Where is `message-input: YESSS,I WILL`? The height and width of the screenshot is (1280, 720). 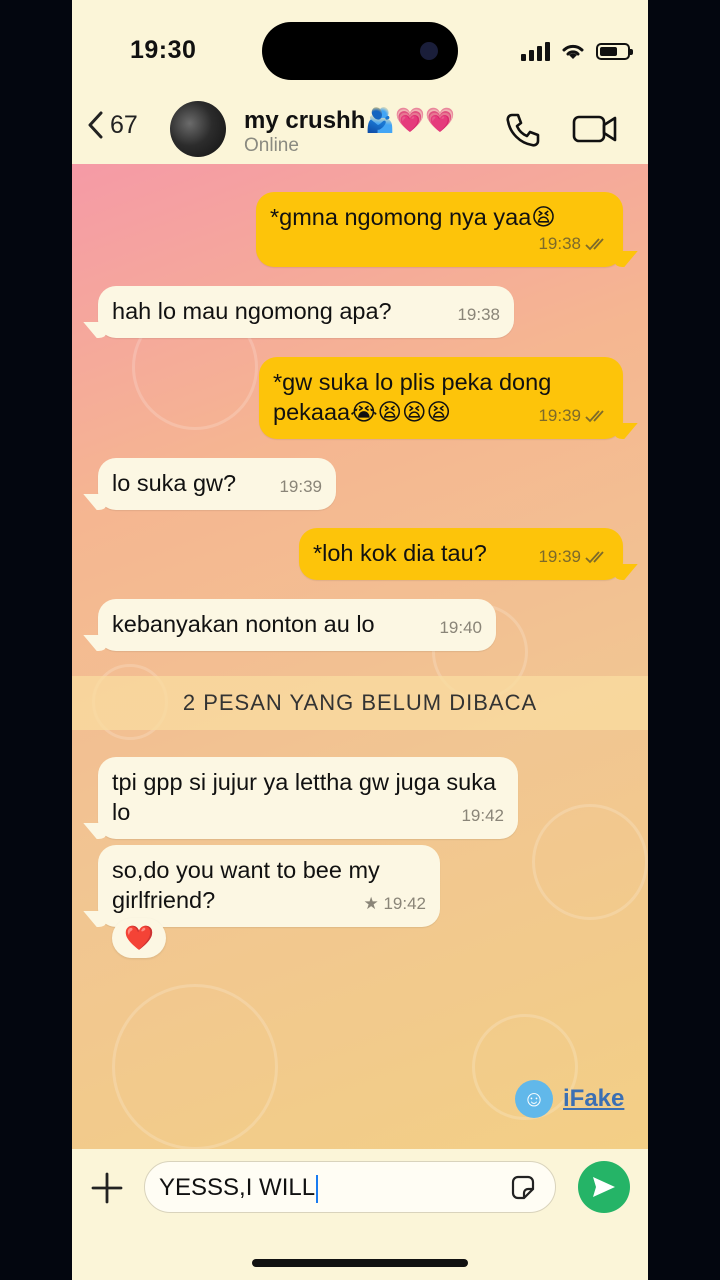 message-input: YESSS,I WILL is located at coordinates (350, 1187).